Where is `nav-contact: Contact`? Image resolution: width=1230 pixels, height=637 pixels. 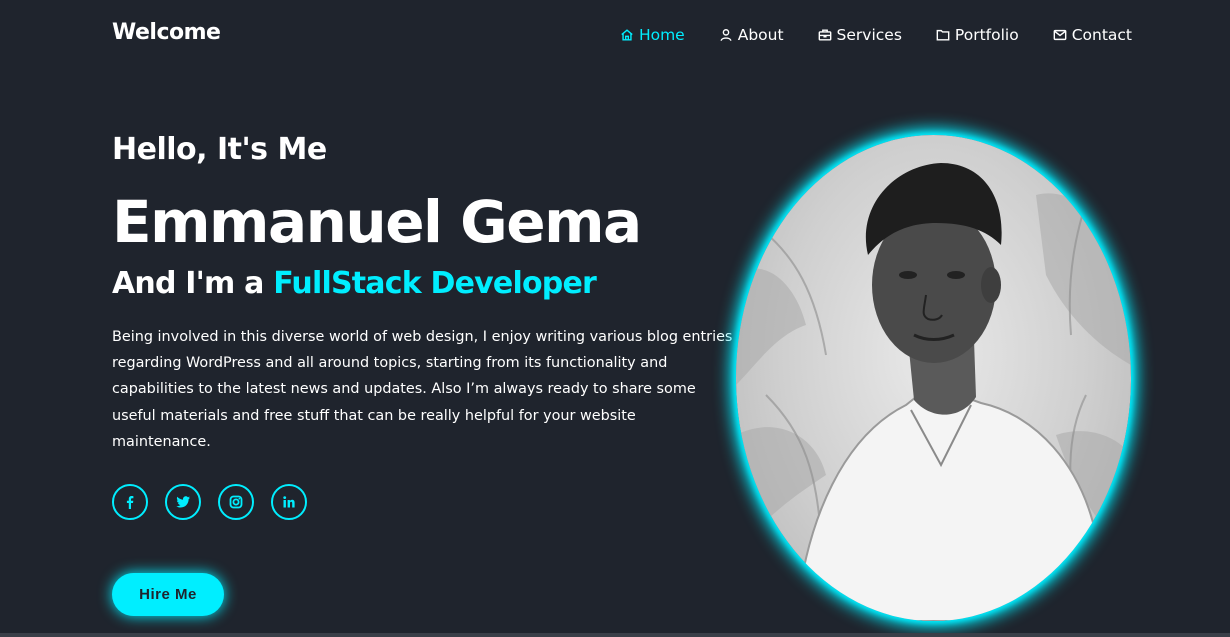 nav-contact: Contact is located at coordinates (1092, 35).